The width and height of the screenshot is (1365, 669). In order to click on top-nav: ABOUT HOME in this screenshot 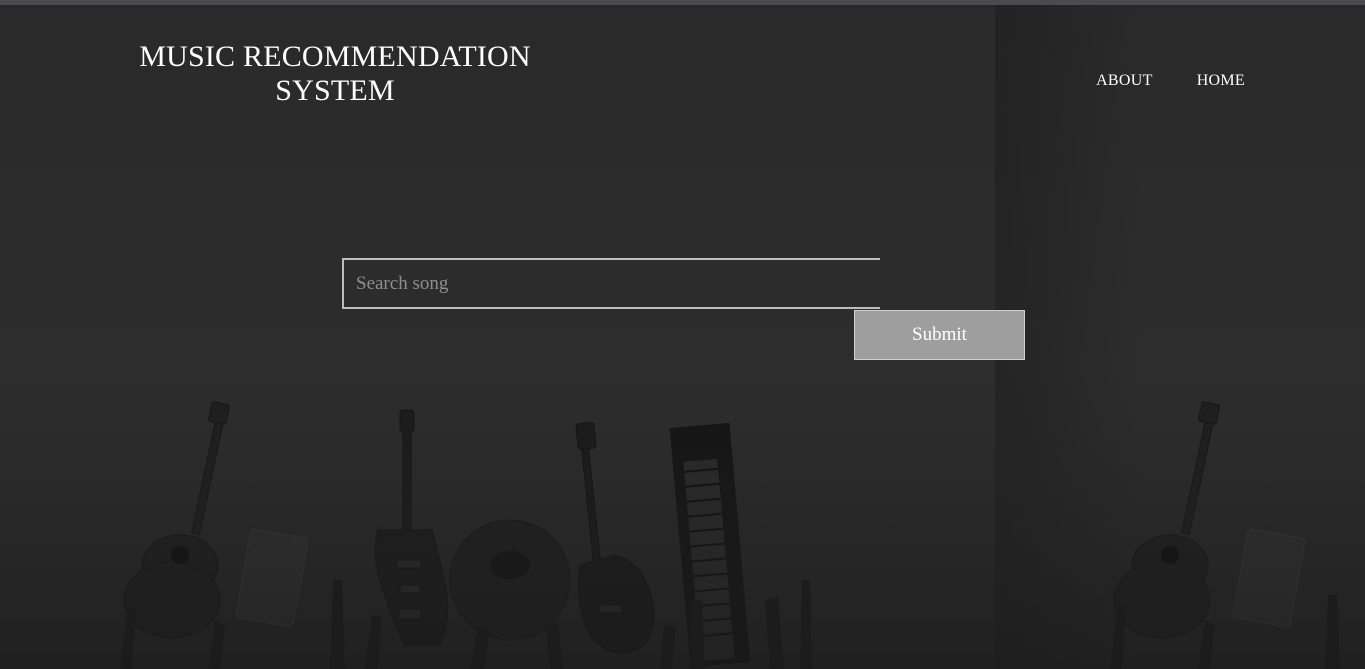, I will do `click(1170, 81)`.